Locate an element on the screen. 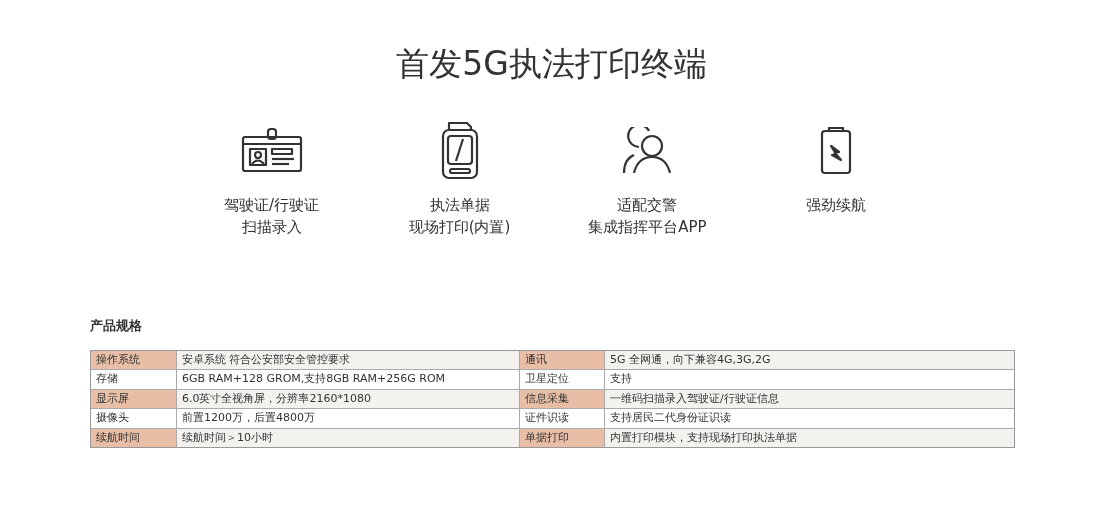 The image size is (1103, 505). battery-icon is located at coordinates (835, 151).